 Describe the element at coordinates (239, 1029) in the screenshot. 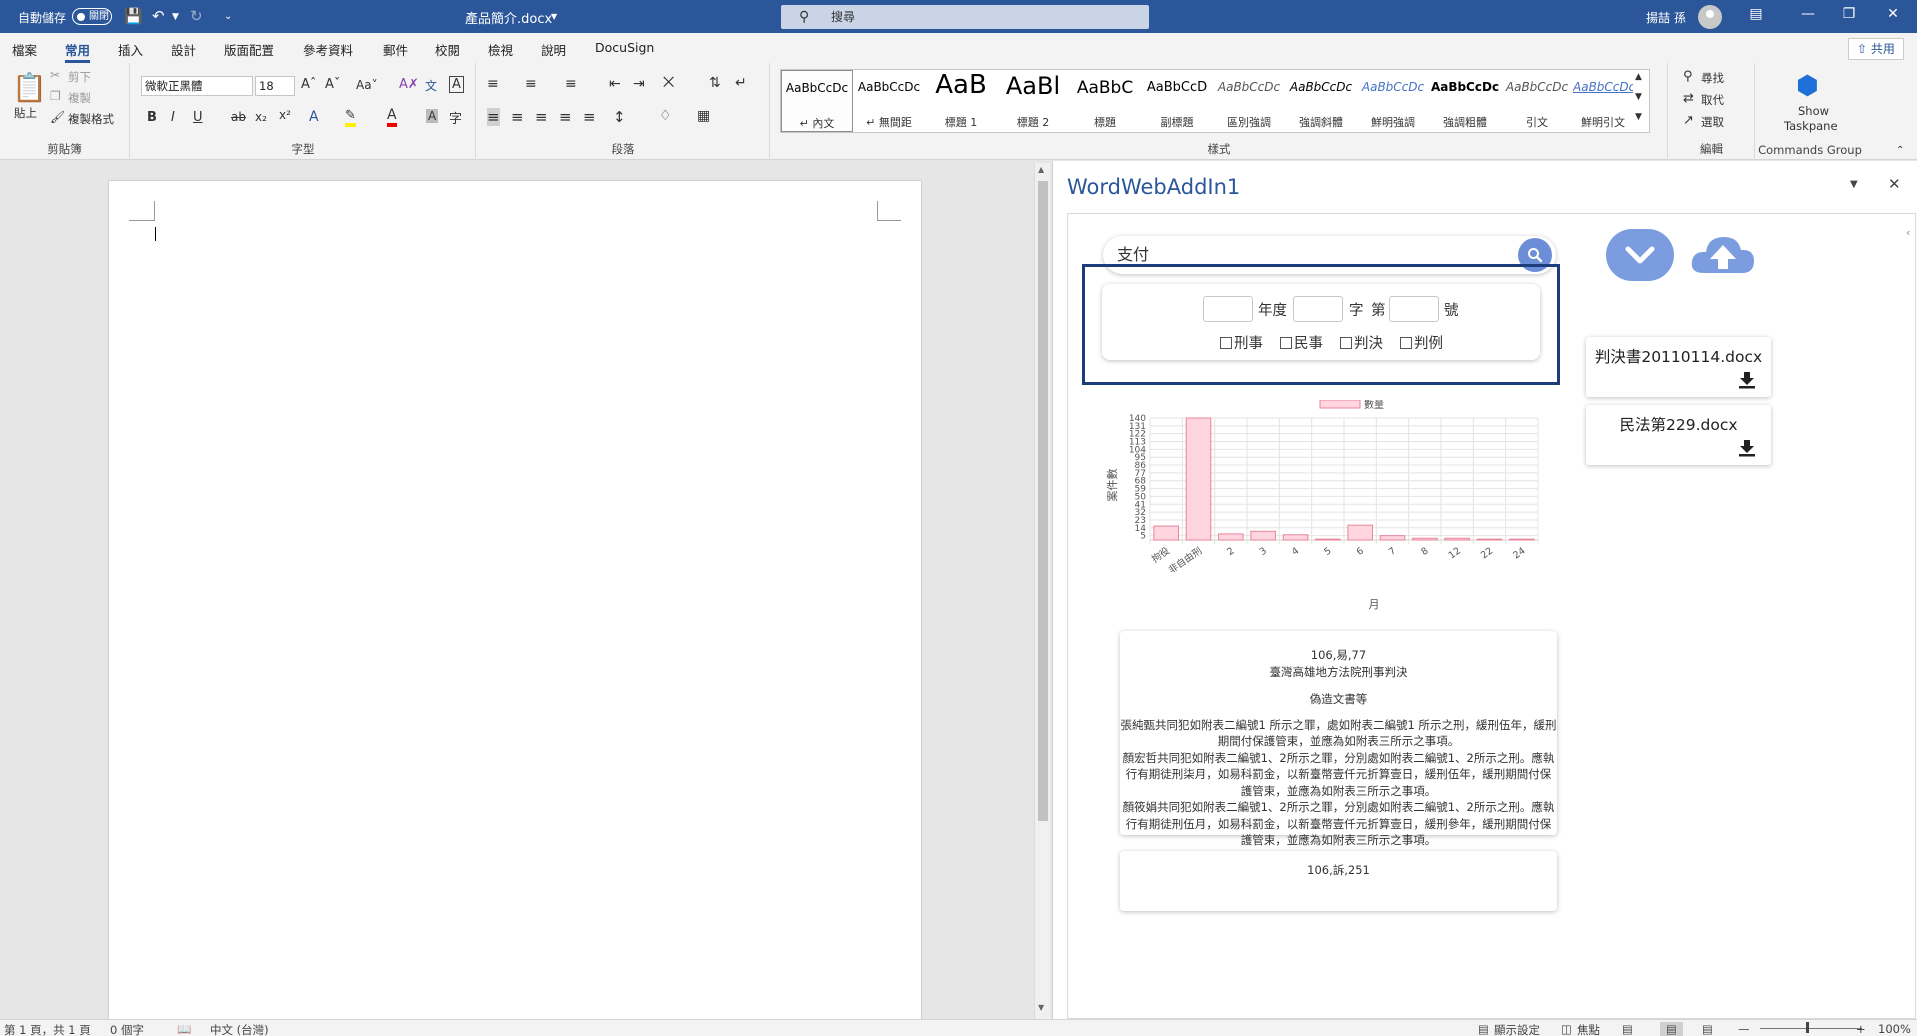

I see `language-indicator: 中文 (台灣)` at that location.